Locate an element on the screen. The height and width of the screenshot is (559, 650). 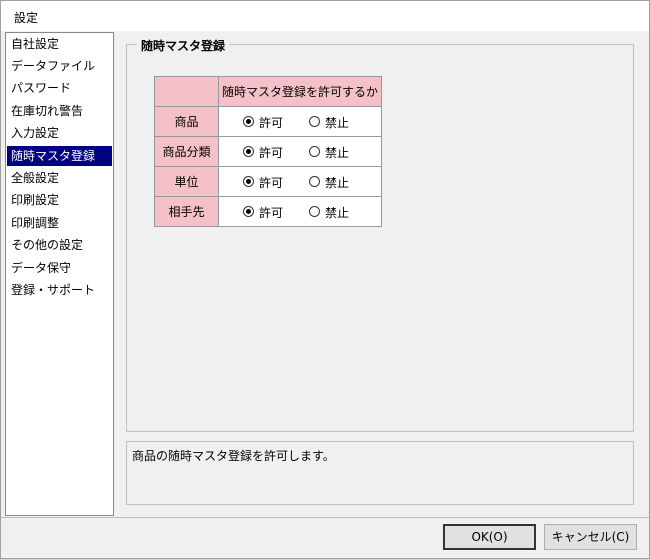
title-bar: 設定 is located at coordinates (325, 16).